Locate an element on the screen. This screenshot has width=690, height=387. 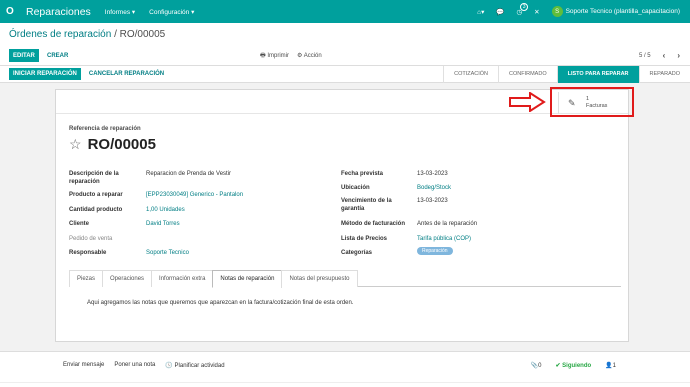
activity-count-badge: 3 is located at coordinates (524, 6).